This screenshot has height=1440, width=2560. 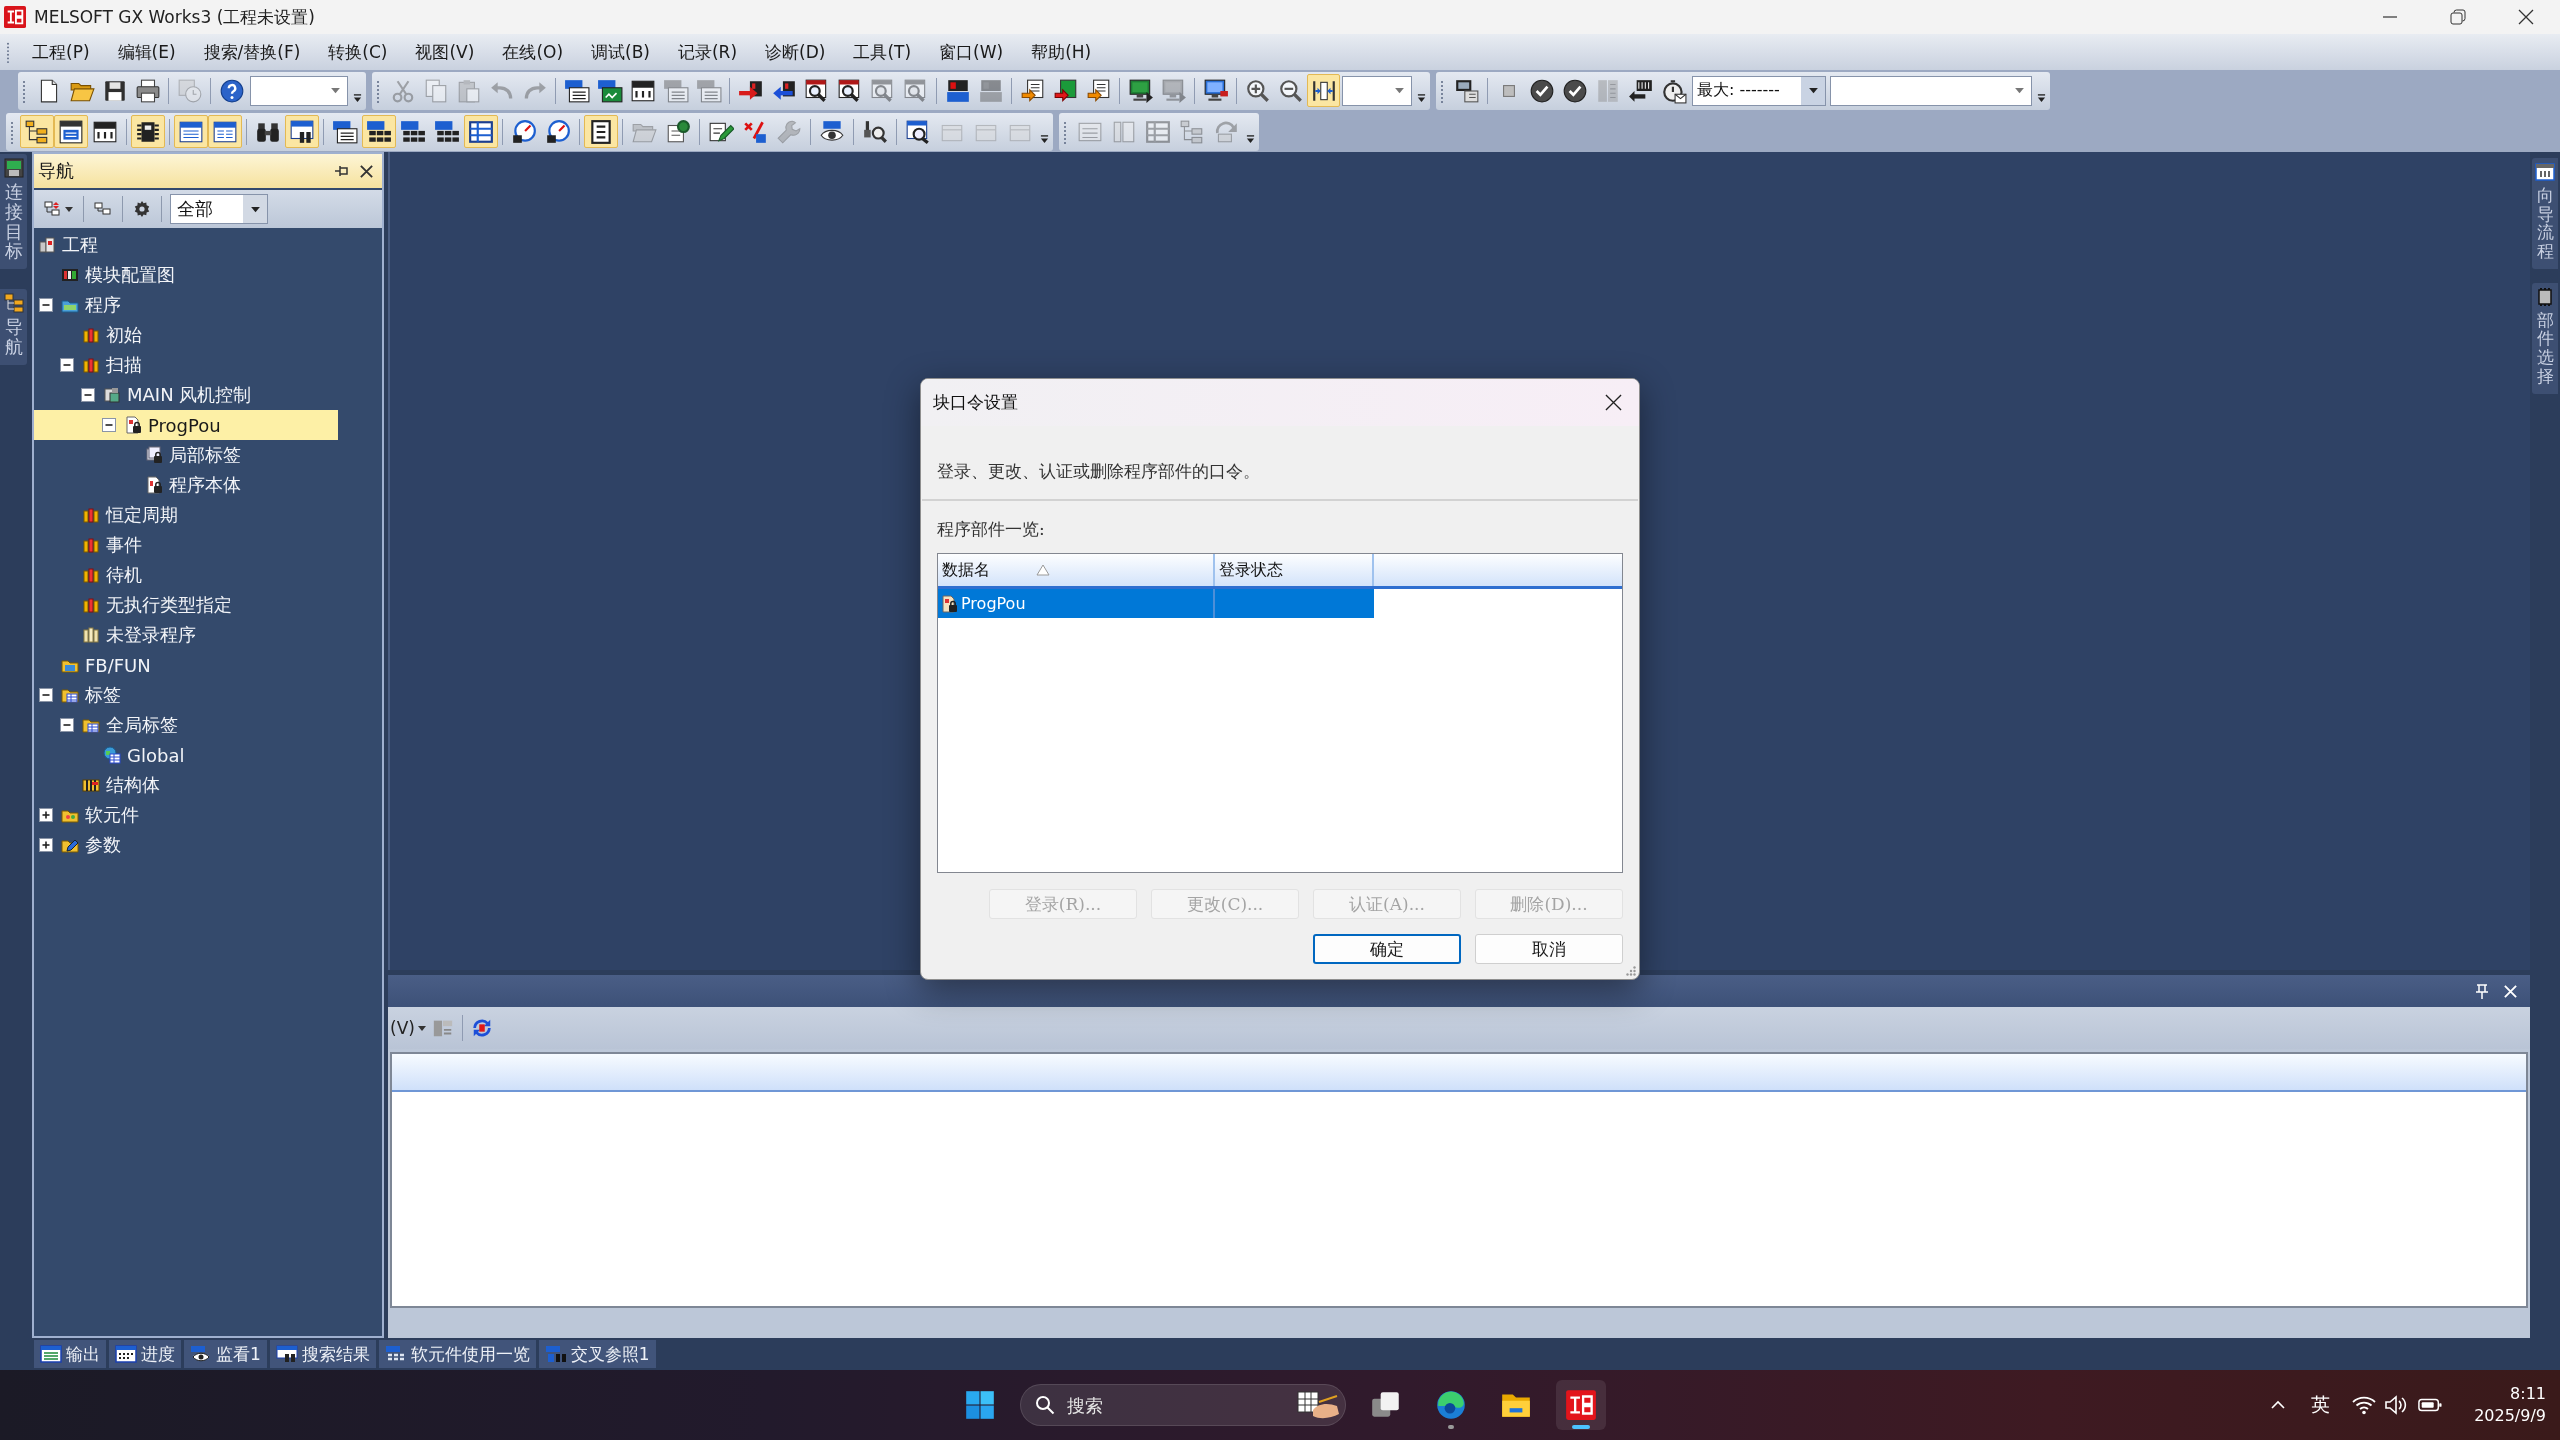 I want to click on window-title: MELSOFT GX Works3 (工程未设置), so click(x=174, y=17).